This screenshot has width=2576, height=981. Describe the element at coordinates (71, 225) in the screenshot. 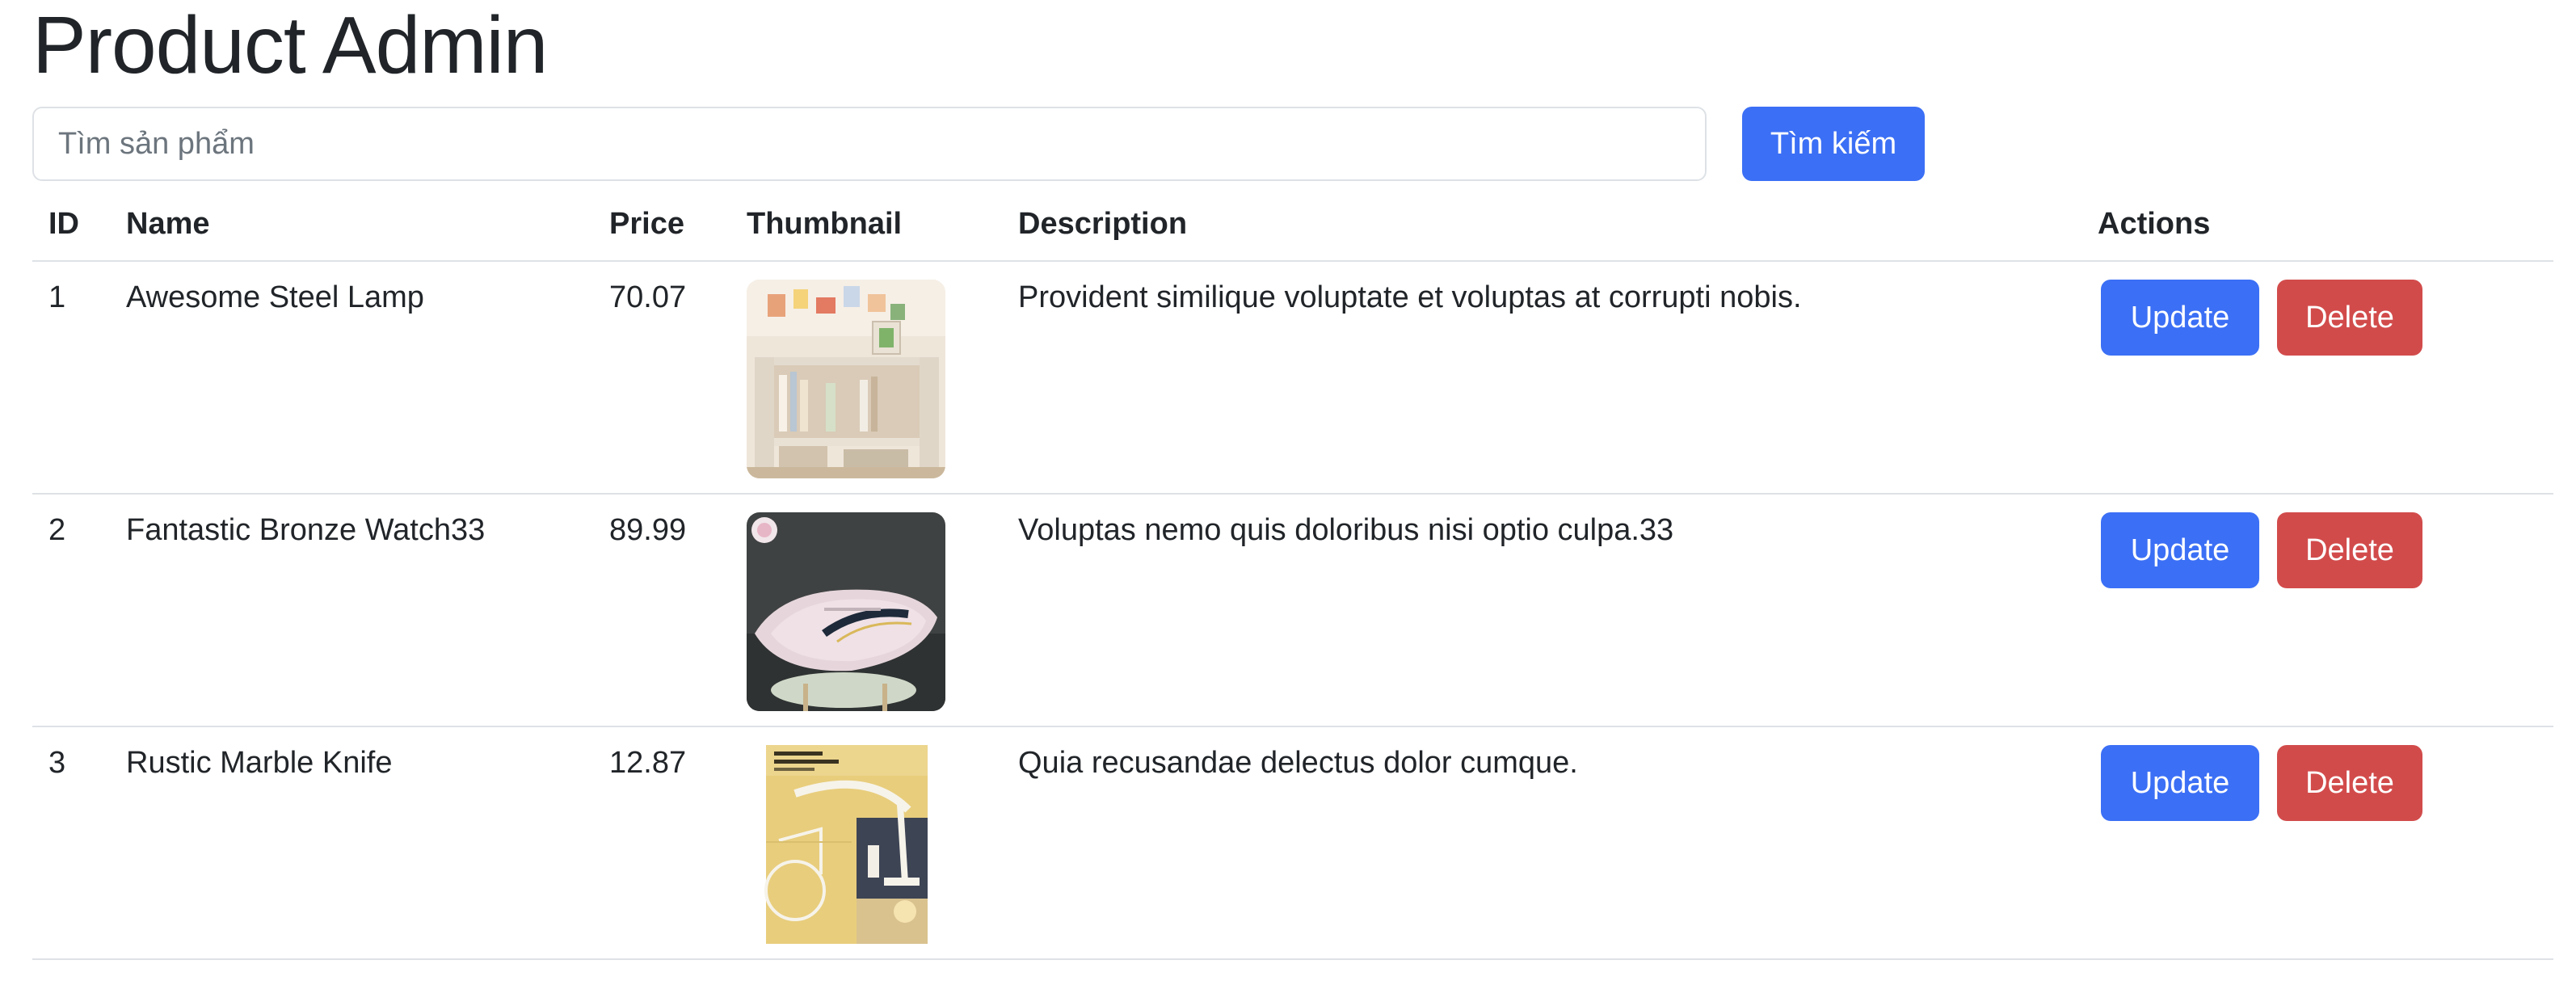

I see `column-header-id: ID` at that location.